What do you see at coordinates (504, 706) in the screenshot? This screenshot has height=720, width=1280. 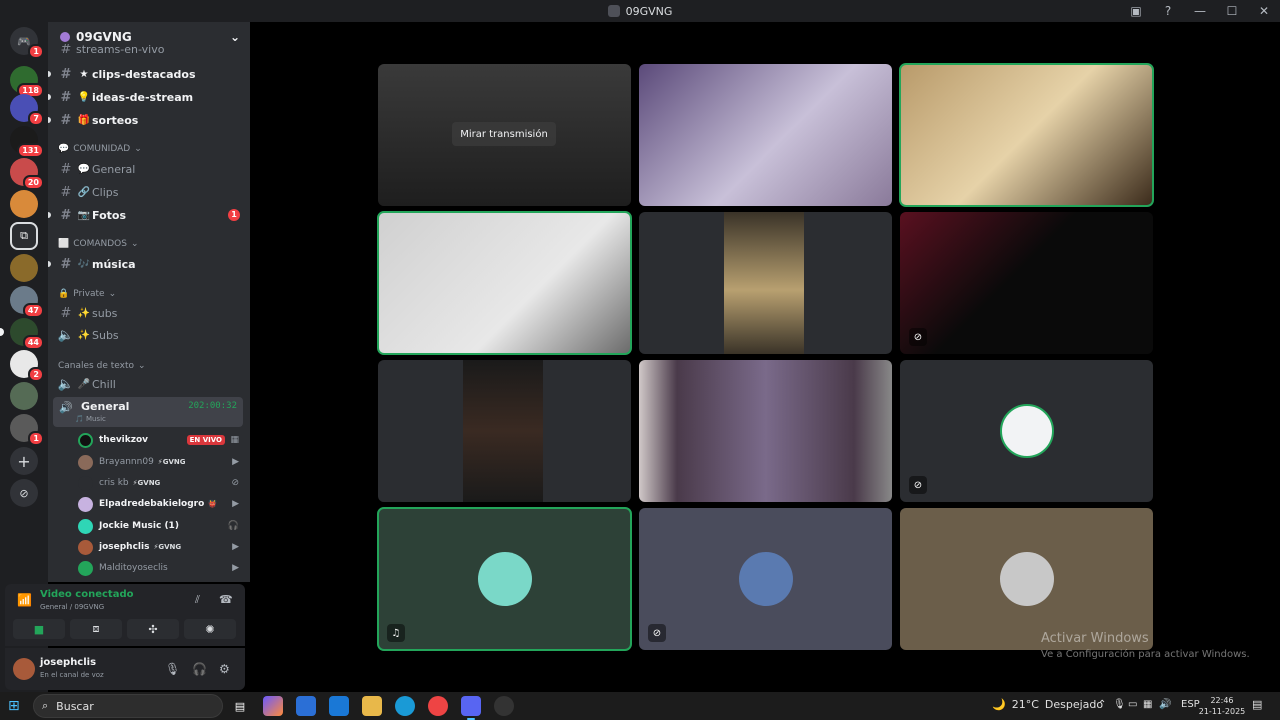 I see `obs-icon` at bounding box center [504, 706].